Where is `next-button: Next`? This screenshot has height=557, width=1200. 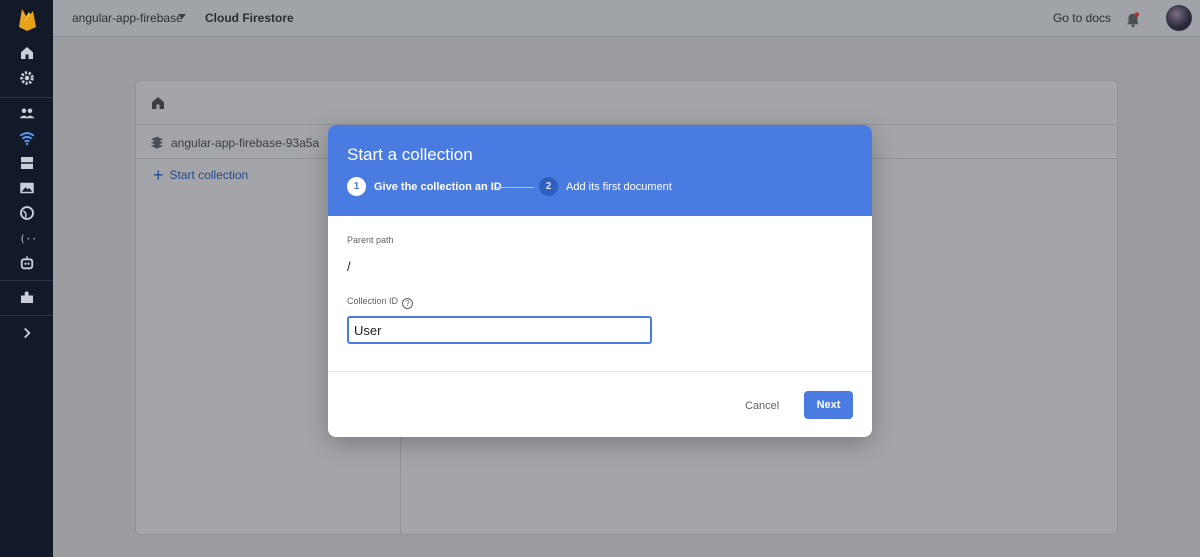 next-button: Next is located at coordinates (828, 405).